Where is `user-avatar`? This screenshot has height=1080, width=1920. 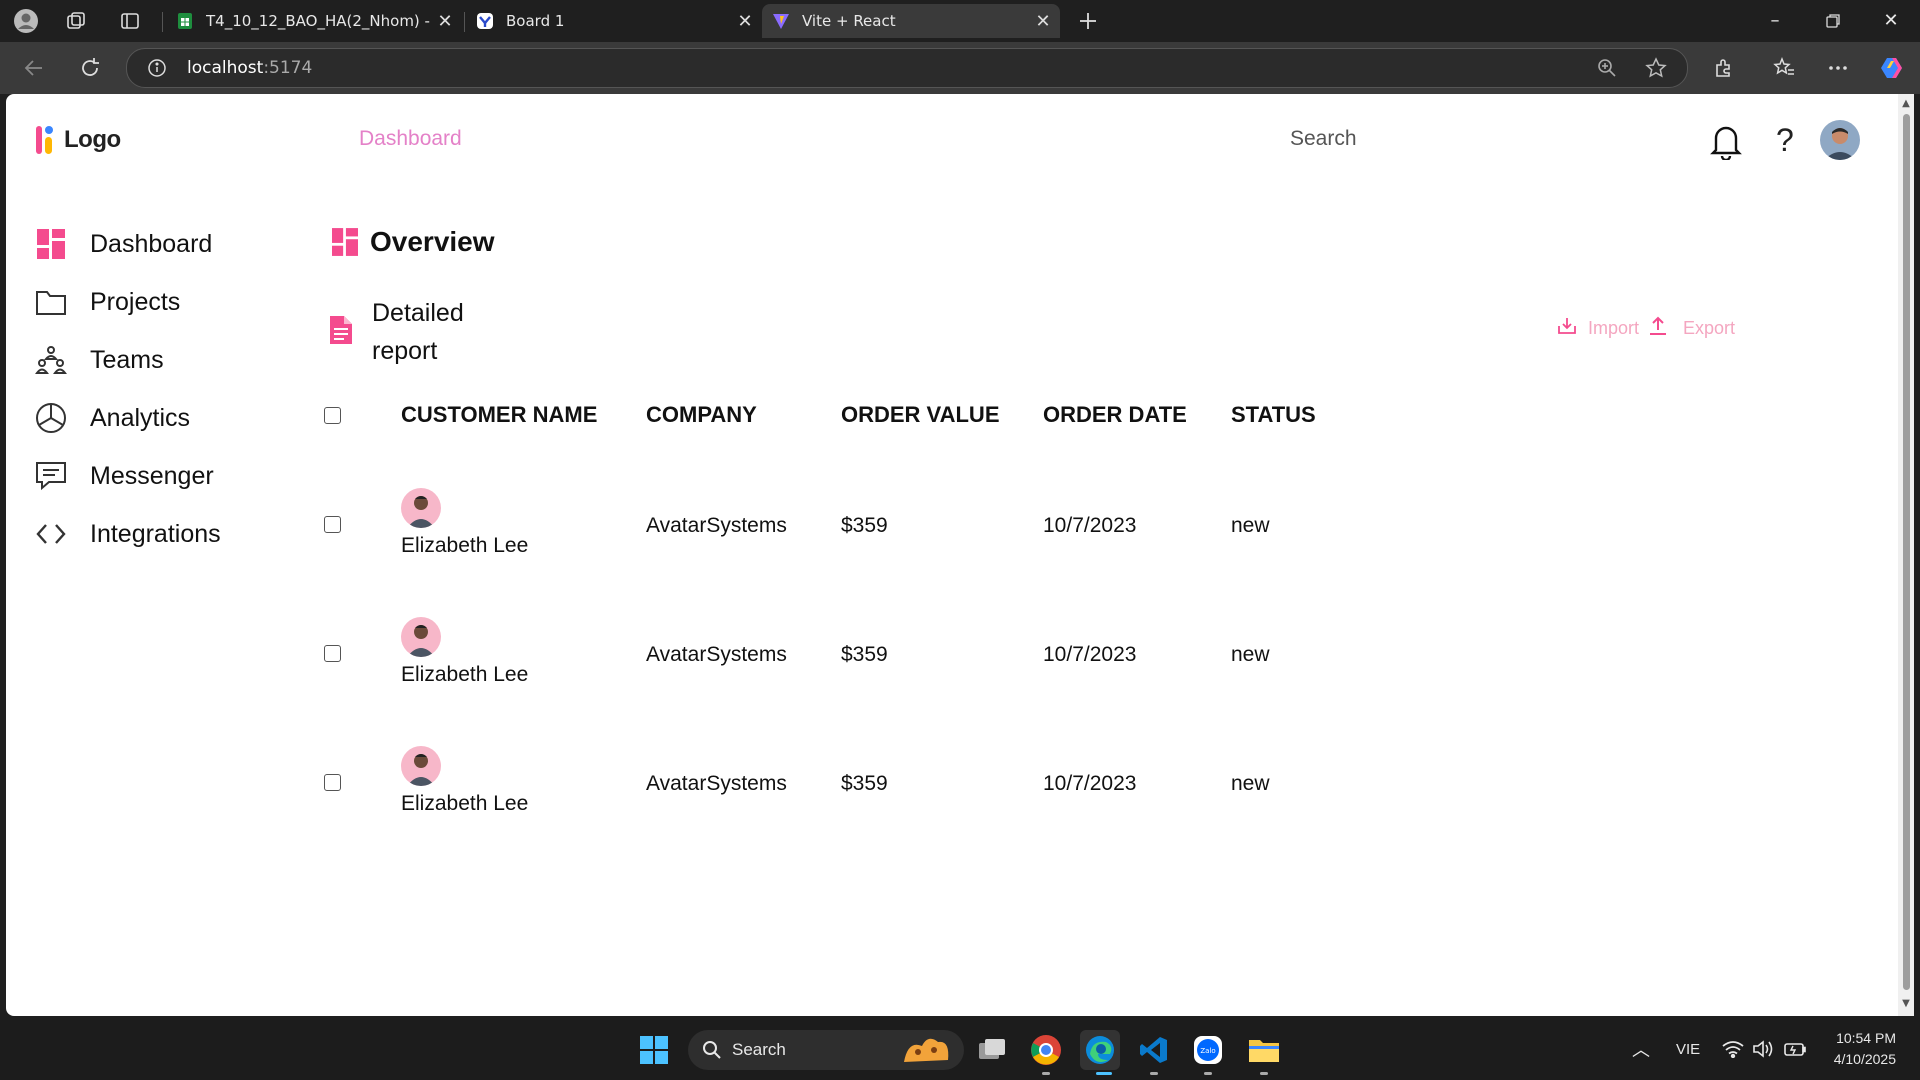 user-avatar is located at coordinates (1840, 140).